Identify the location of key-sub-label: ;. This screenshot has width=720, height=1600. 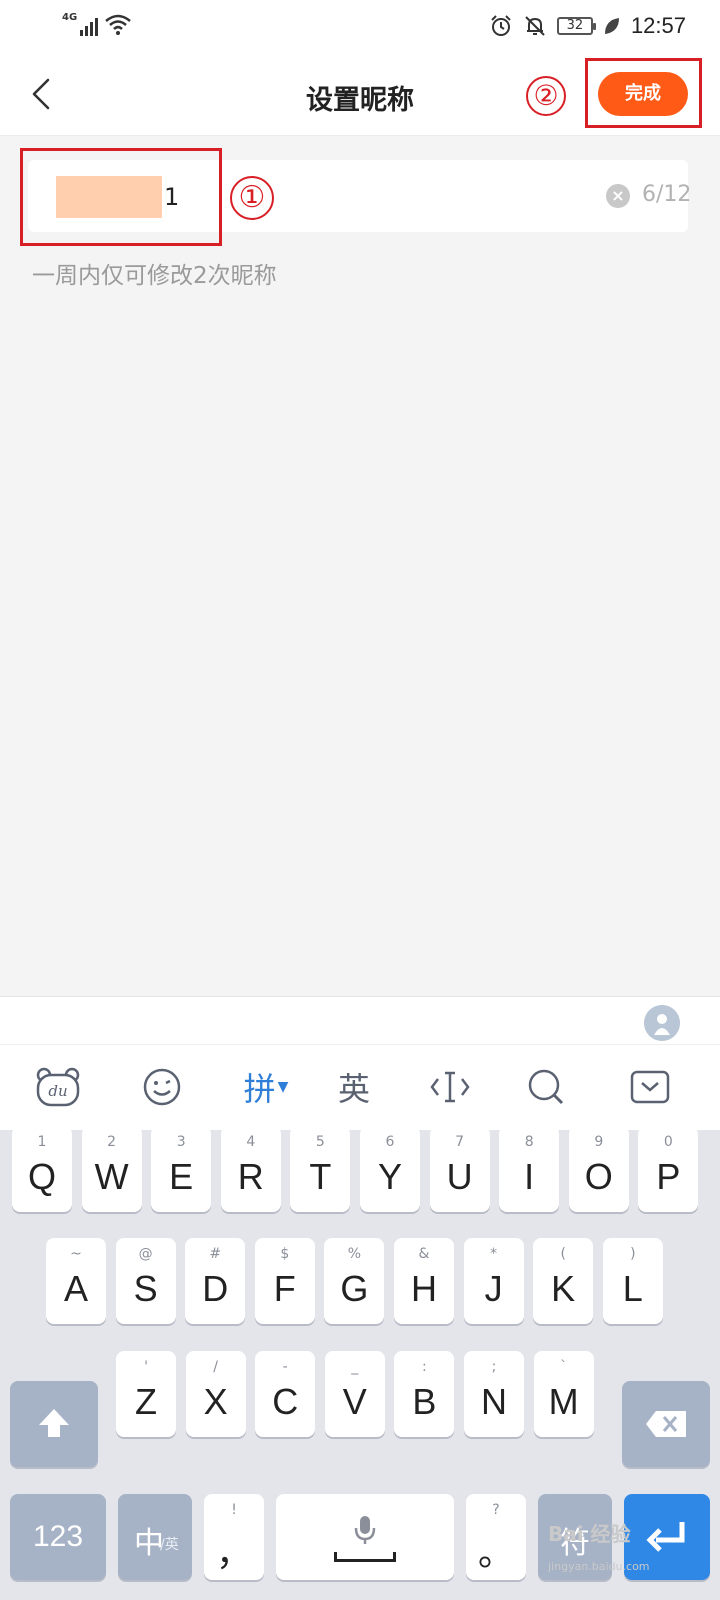
(494, 1367).